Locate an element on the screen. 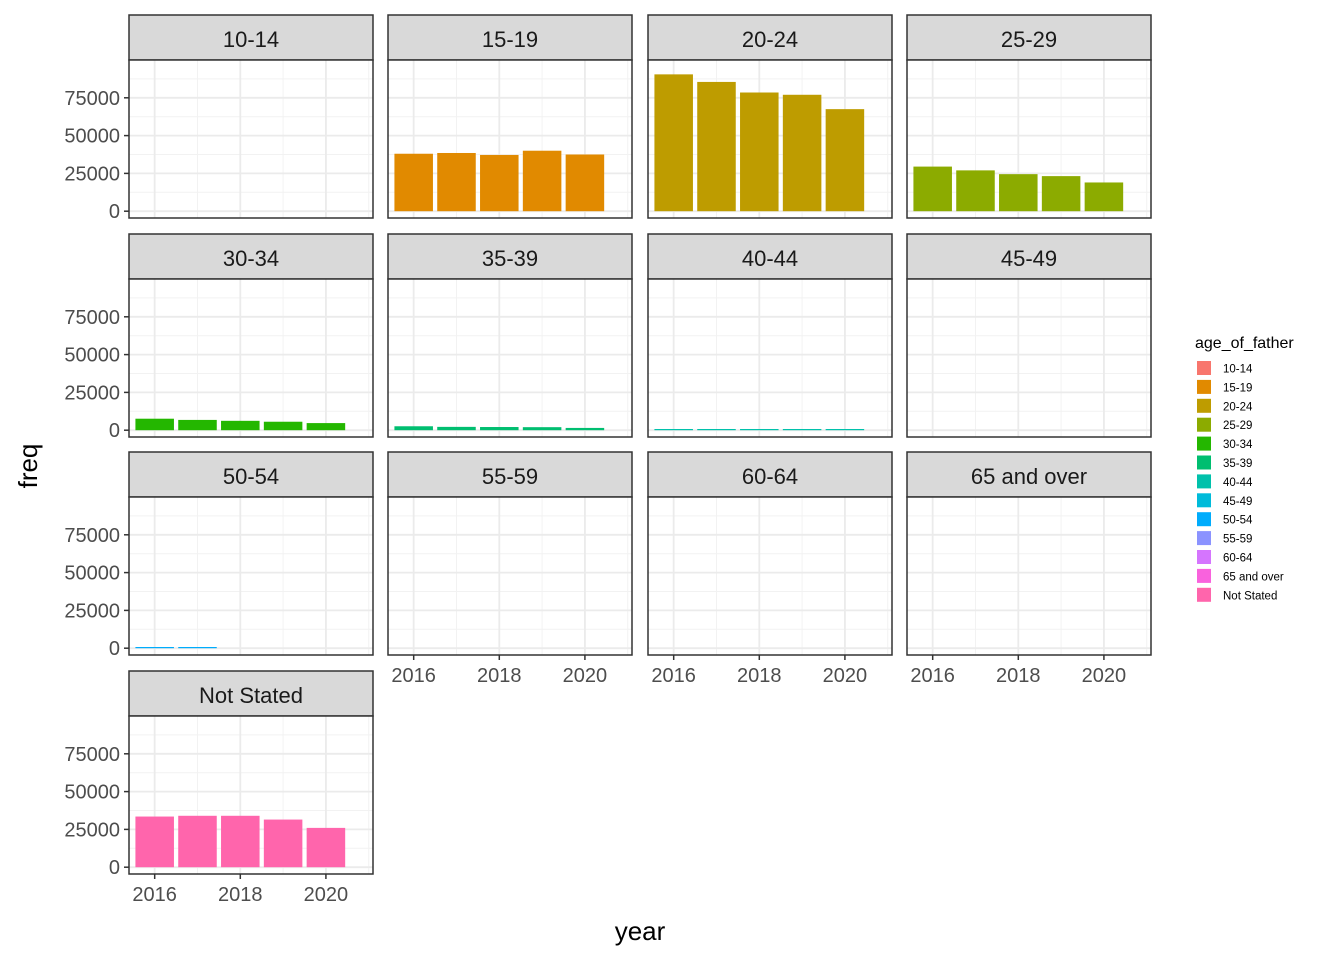 This screenshot has height=960, width=1344. bar-not-stated-2020 is located at coordinates (326, 847).